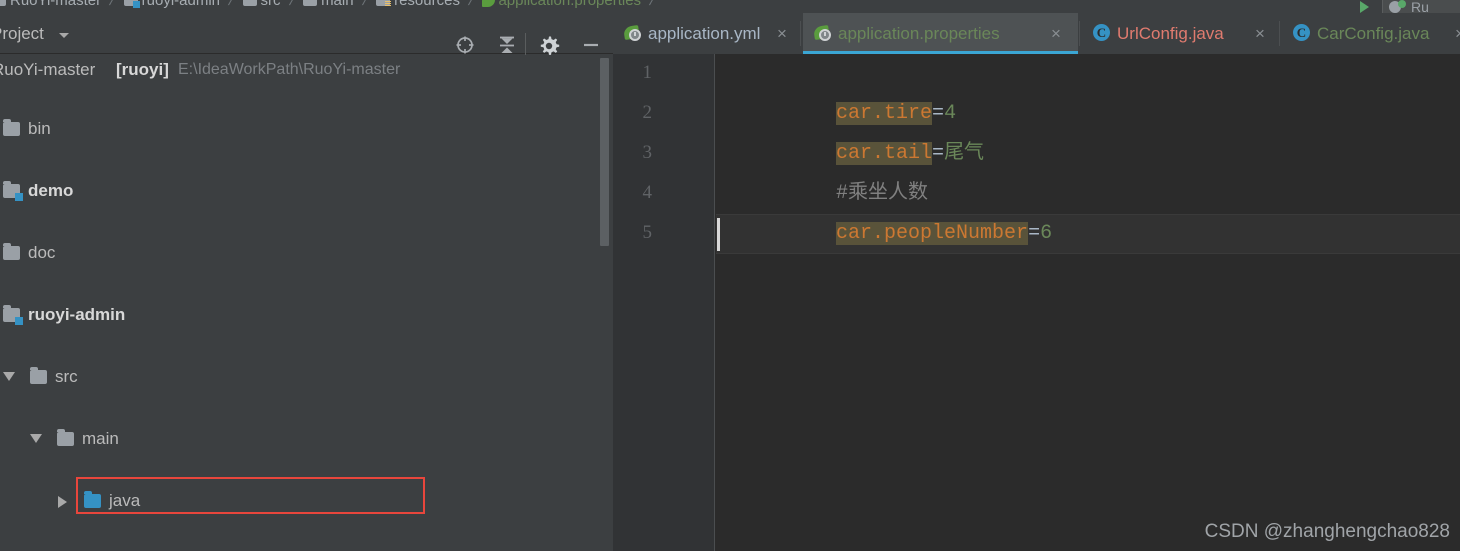 The height and width of the screenshot is (551, 1460). I want to click on tree-row-demo: demo, so click(306, 190).